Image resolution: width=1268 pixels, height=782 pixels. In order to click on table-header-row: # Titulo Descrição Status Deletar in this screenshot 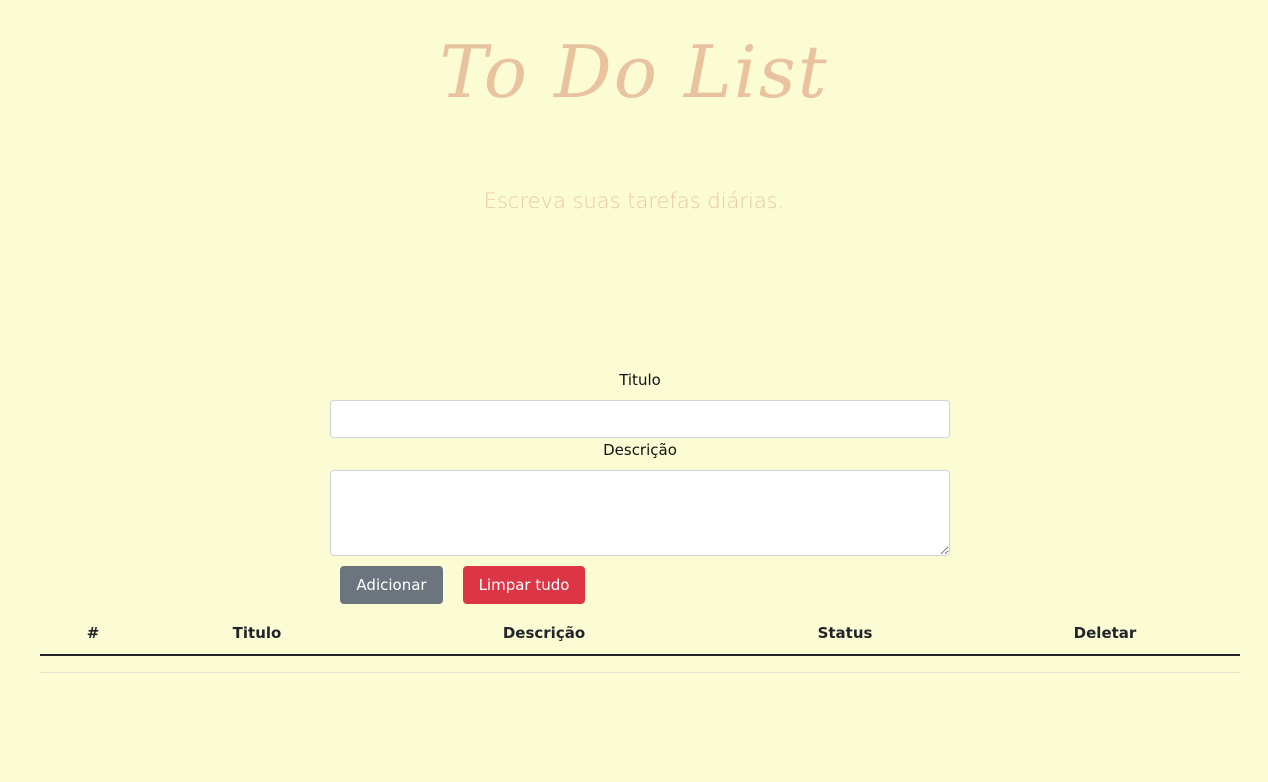, I will do `click(640, 634)`.